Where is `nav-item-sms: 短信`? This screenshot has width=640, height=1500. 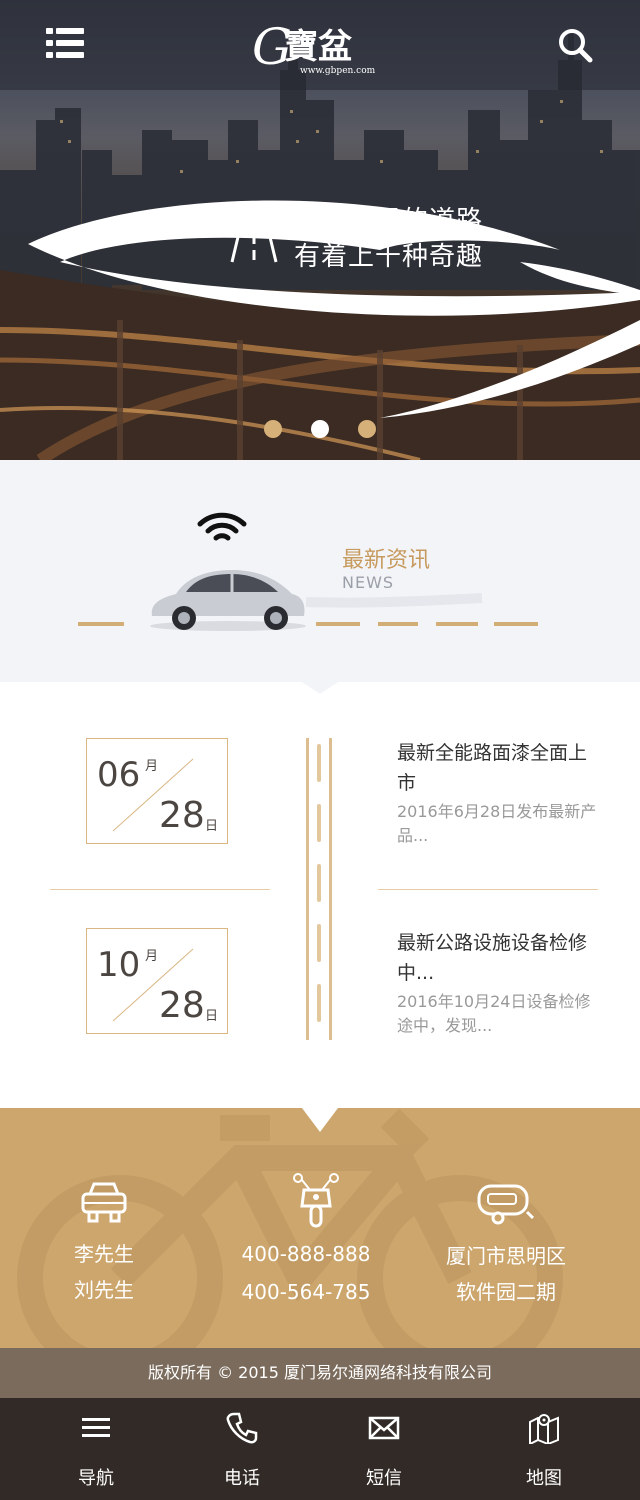
nav-item-sms: 短信 is located at coordinates (384, 1449).